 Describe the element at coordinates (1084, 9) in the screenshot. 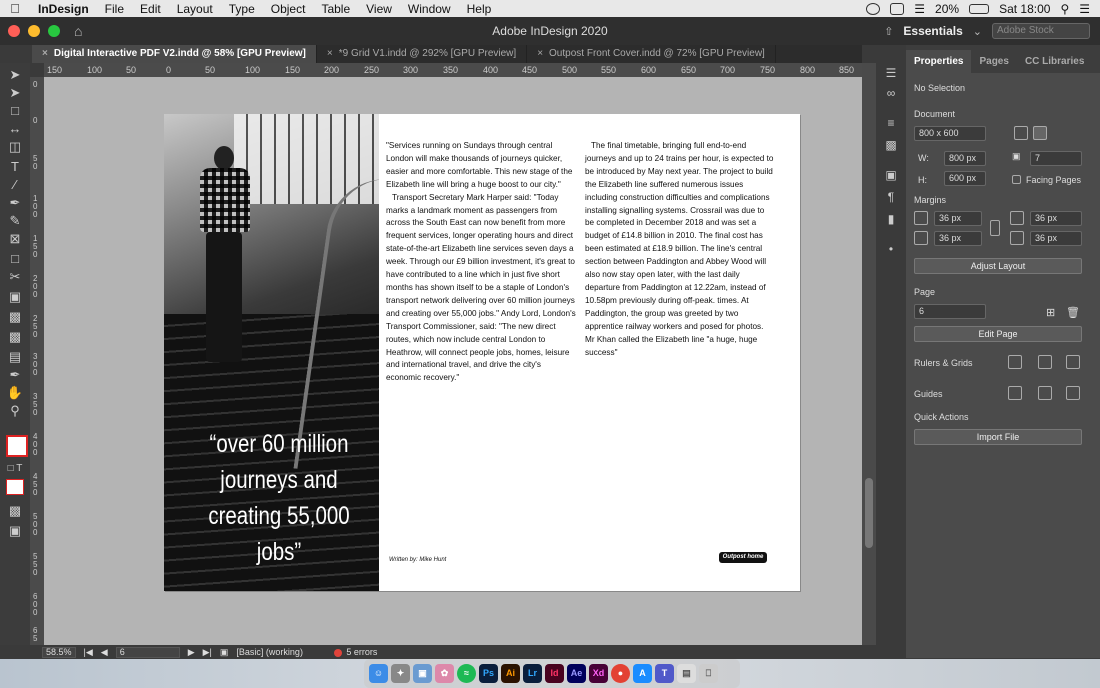

I see `control-center-icon: ☰` at that location.